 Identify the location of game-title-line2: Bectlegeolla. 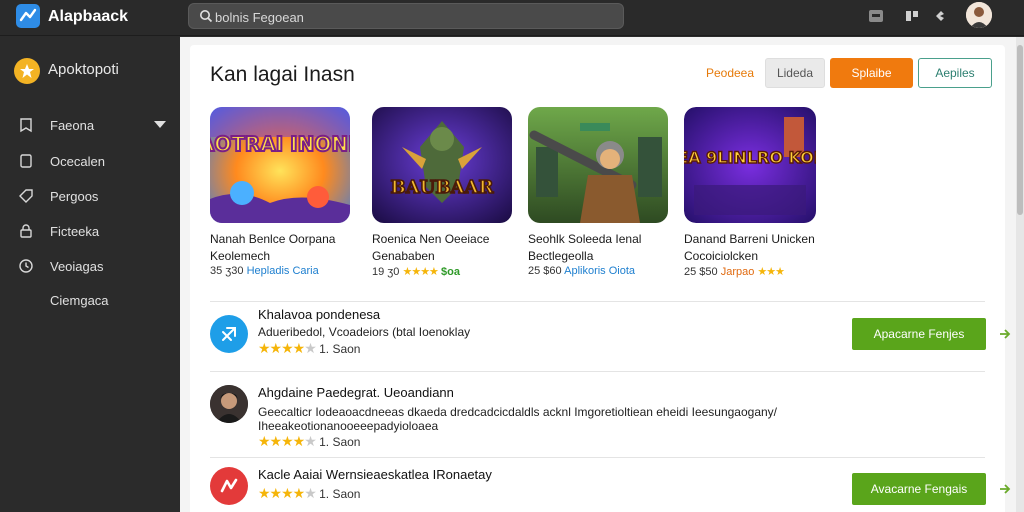
(561, 256).